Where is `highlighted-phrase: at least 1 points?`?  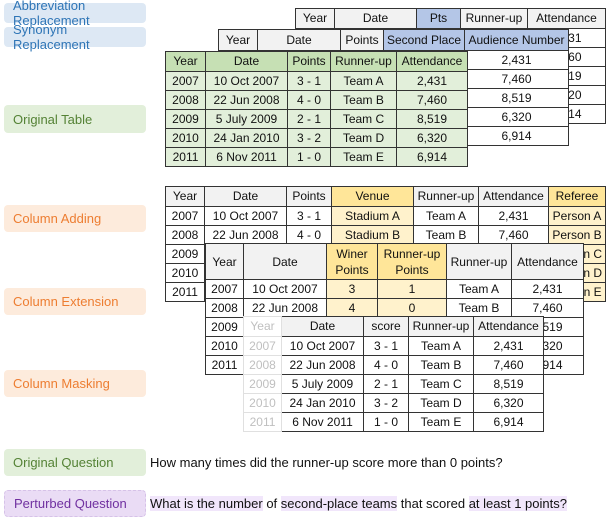 highlighted-phrase: at least 1 points? is located at coordinates (517, 503).